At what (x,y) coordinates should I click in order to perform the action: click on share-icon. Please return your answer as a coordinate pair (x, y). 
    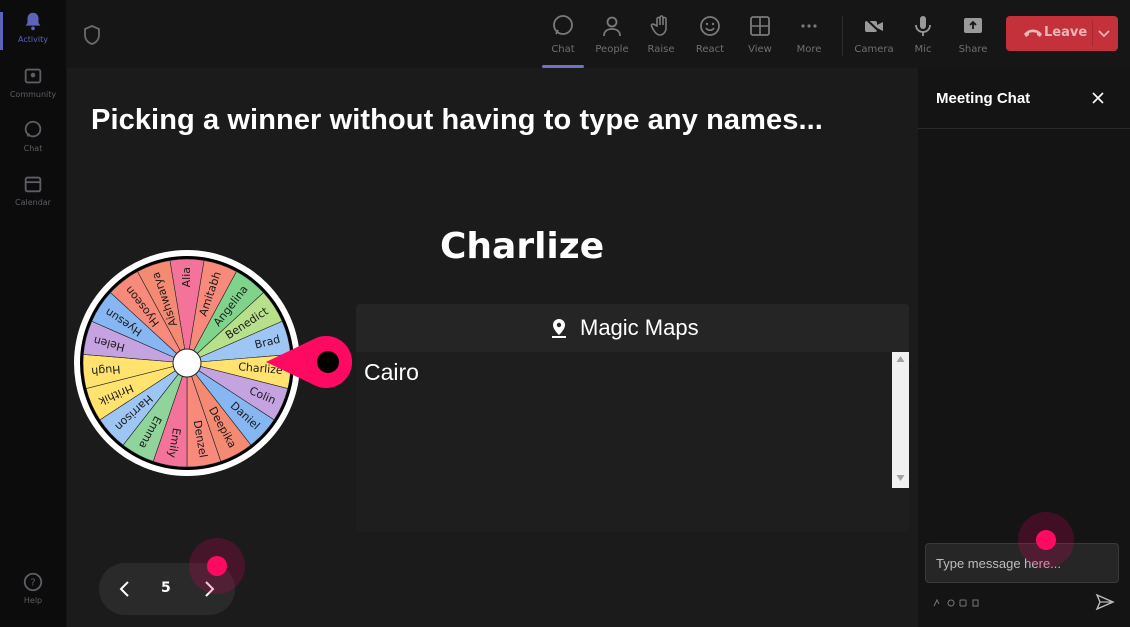
    Looking at the image, I should click on (973, 25).